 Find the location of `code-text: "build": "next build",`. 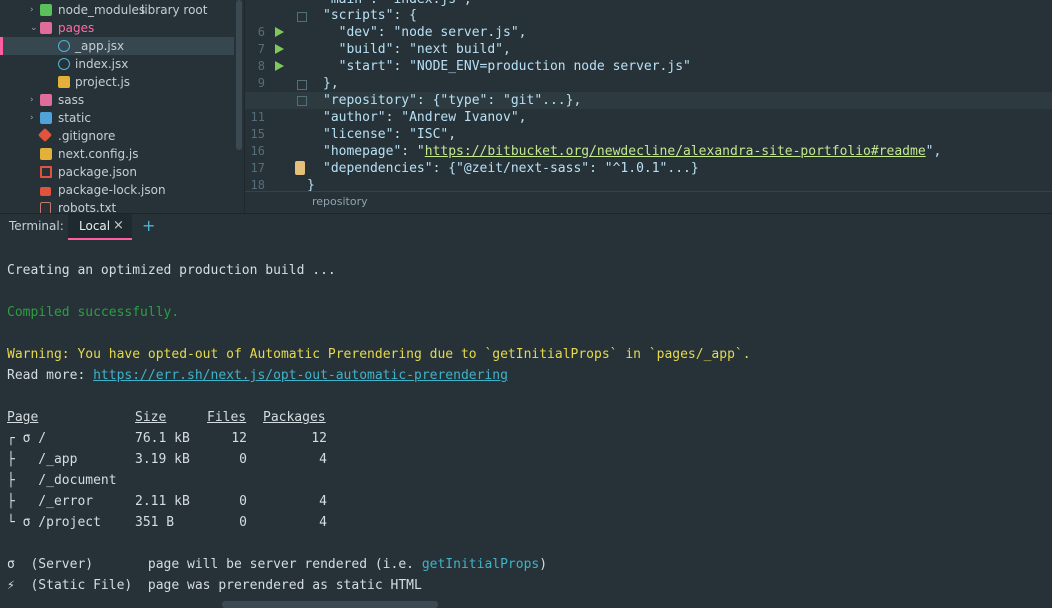

code-text: "build": "next build", is located at coordinates (417, 49).